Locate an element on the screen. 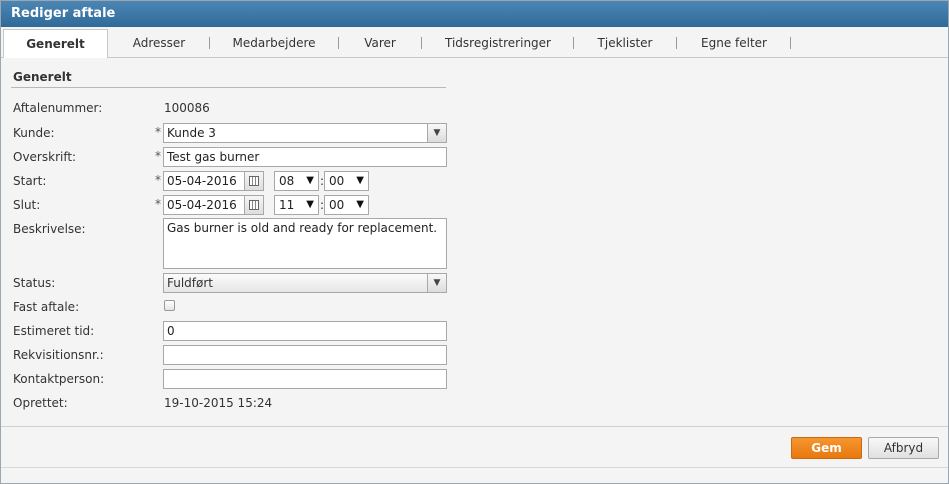  kunde-select: Kunde 3 ▼ is located at coordinates (305, 133).